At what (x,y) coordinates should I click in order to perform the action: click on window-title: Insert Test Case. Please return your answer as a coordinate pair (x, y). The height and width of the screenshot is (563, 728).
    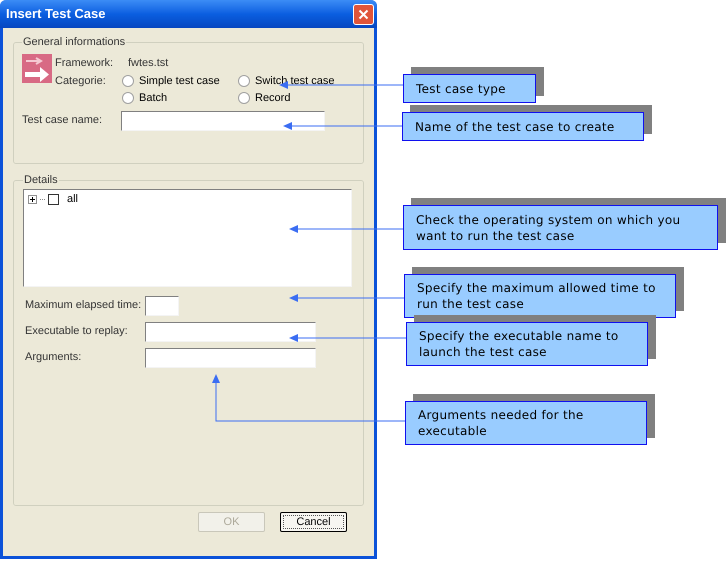
    Looking at the image, I should click on (56, 14).